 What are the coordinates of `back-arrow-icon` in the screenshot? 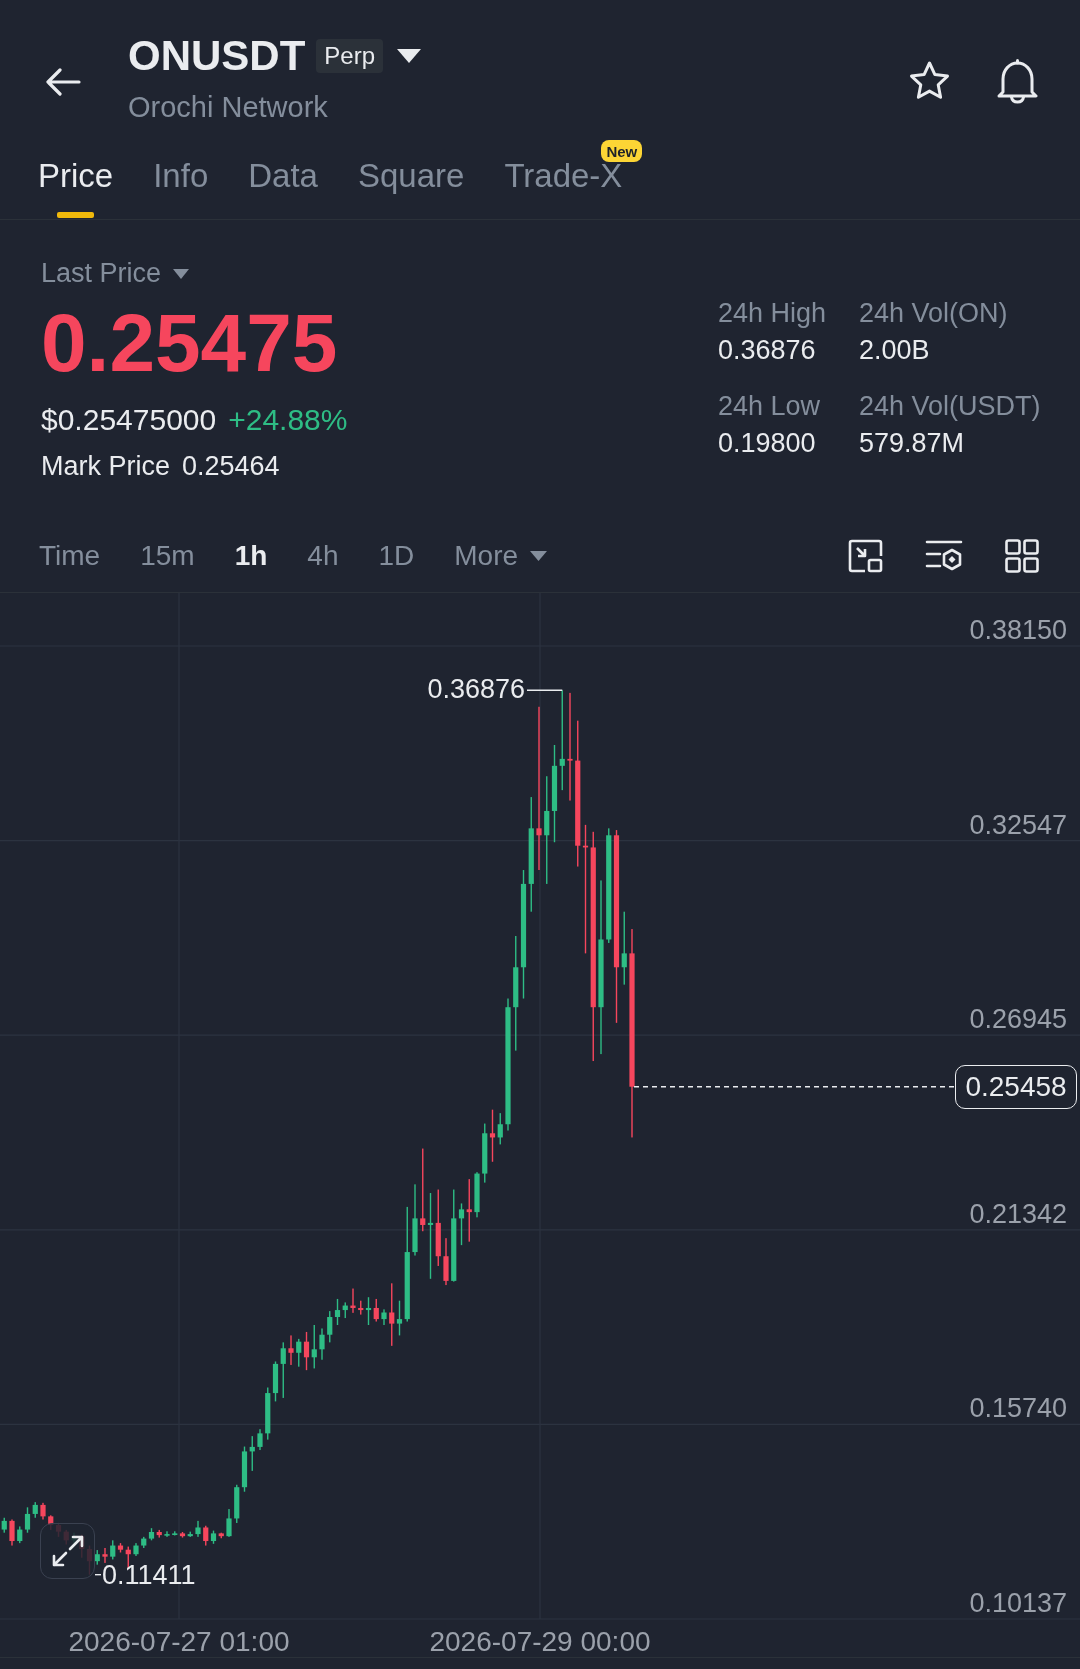 It's located at (63, 82).